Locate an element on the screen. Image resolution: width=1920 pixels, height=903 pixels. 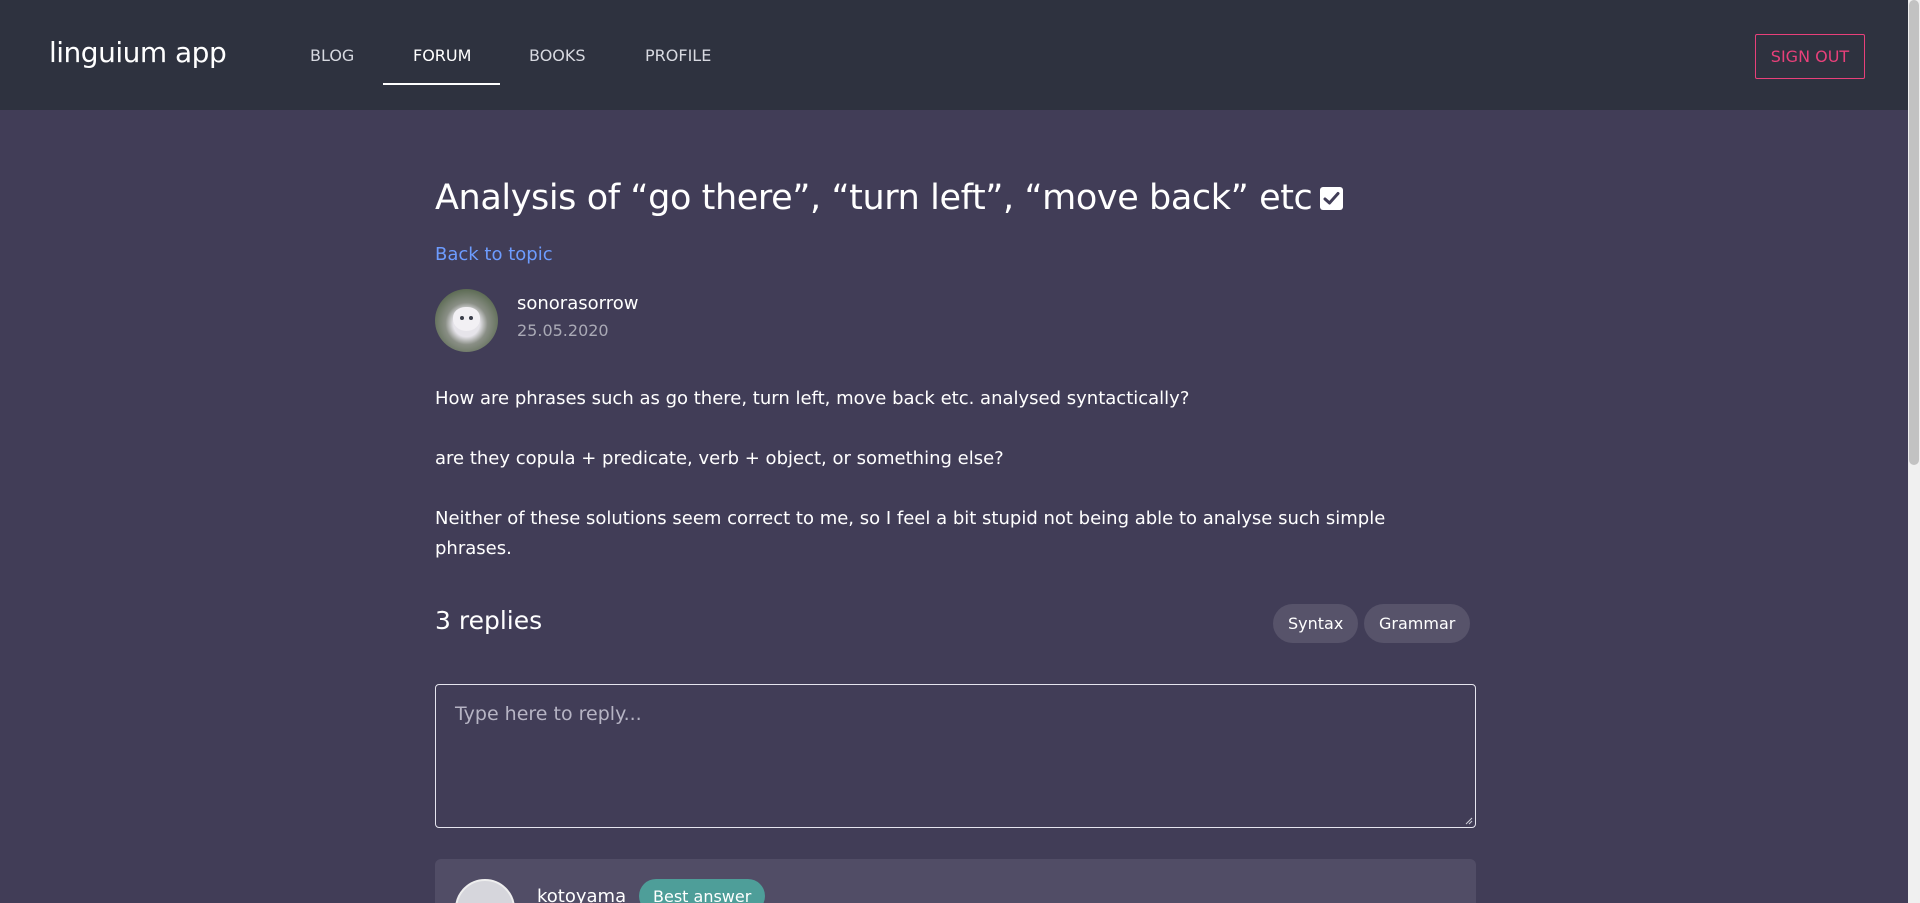
reply-author-name: kotoyama is located at coordinates (581, 894).